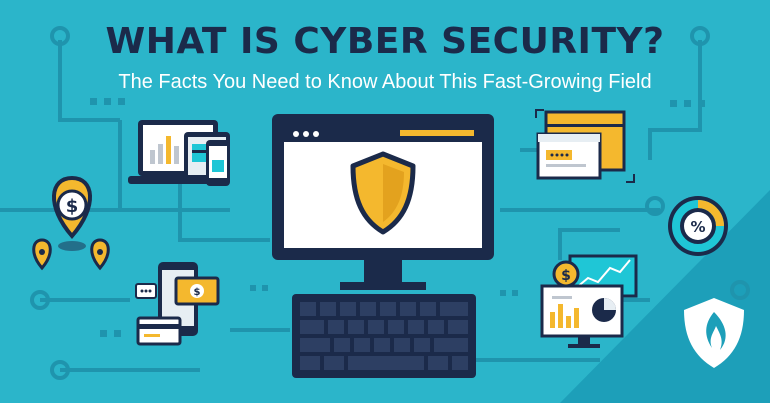  What do you see at coordinates (177, 304) in the screenshot?
I see `smartphone-payment-group: $` at bounding box center [177, 304].